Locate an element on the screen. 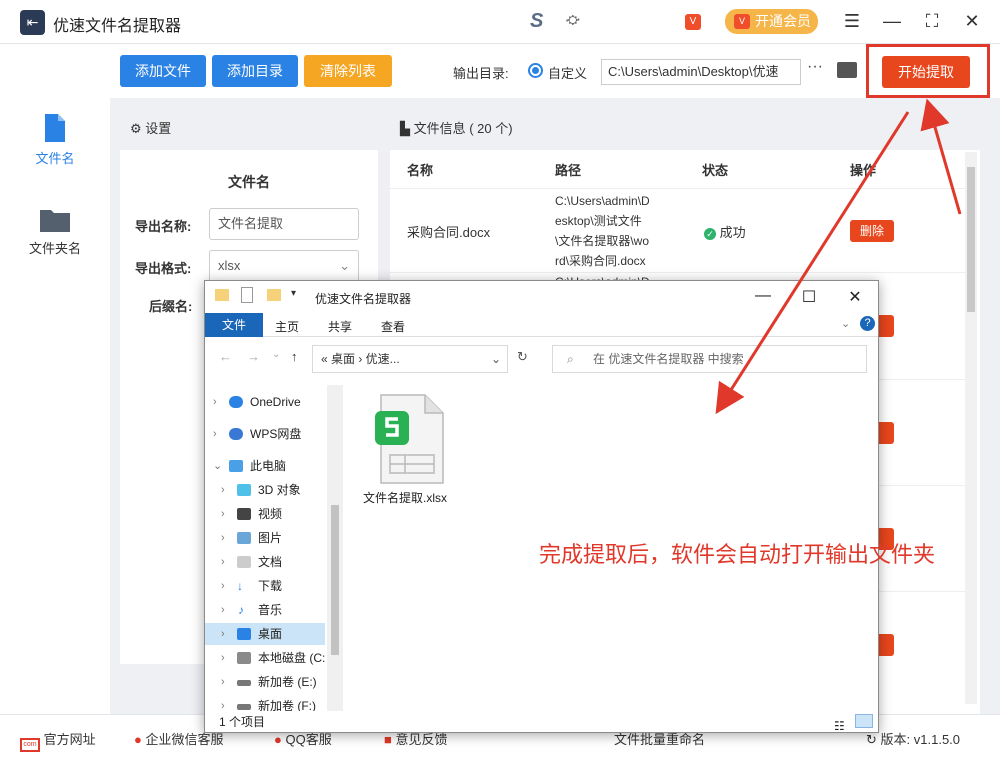 Image resolution: width=1000 pixels, height=760 pixels. custom-radio is located at coordinates (535, 70).